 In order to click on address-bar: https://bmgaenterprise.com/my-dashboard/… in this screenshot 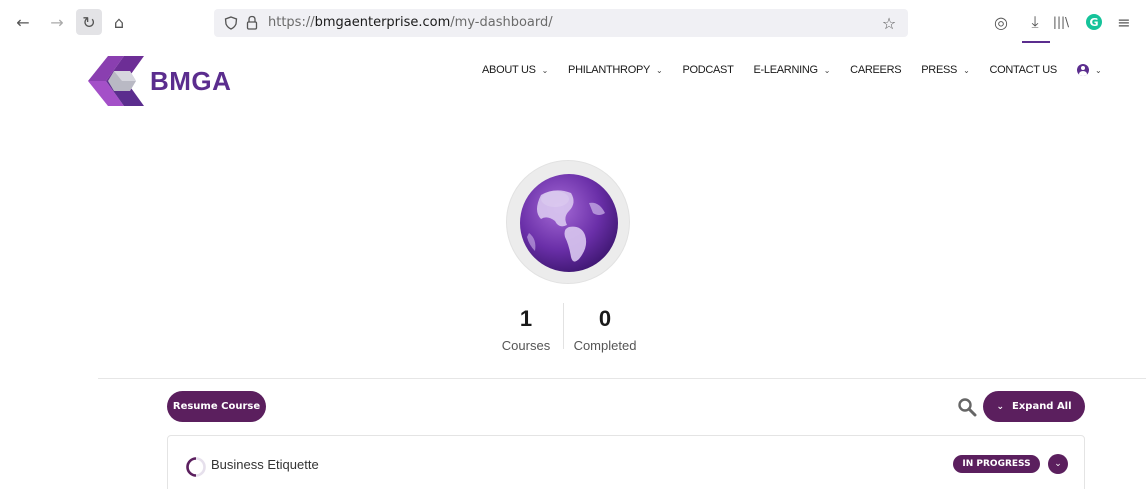, I will do `click(561, 23)`.